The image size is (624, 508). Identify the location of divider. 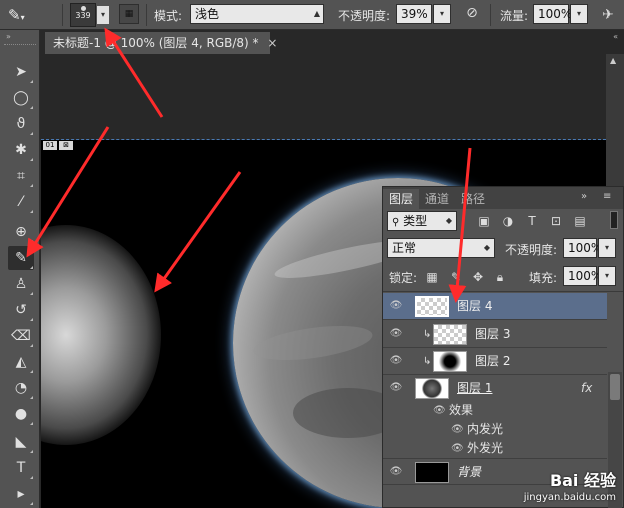
(503, 291).